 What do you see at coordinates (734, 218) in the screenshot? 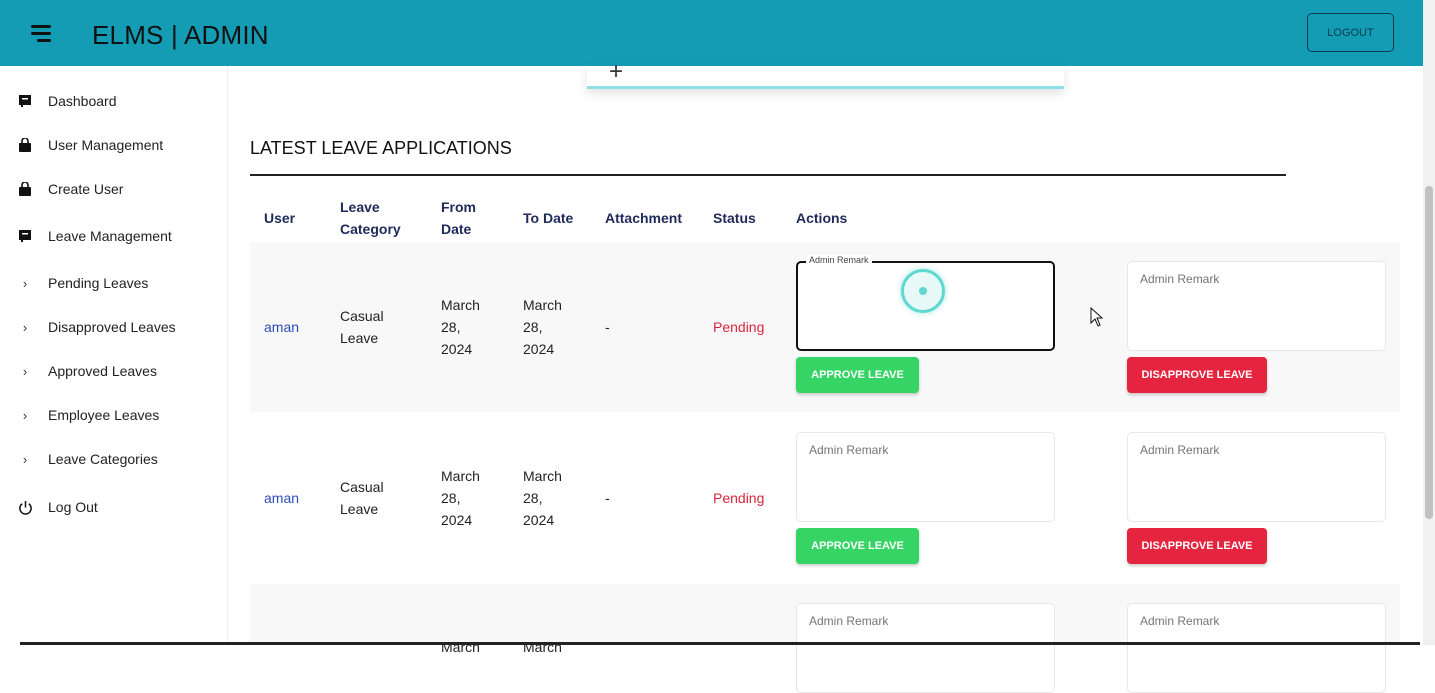
I see `column-header-status: Status` at bounding box center [734, 218].